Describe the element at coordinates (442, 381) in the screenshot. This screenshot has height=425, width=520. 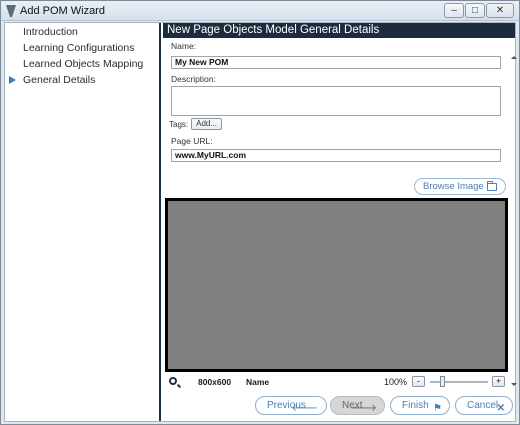
I see `zoom-slider-thumb` at that location.